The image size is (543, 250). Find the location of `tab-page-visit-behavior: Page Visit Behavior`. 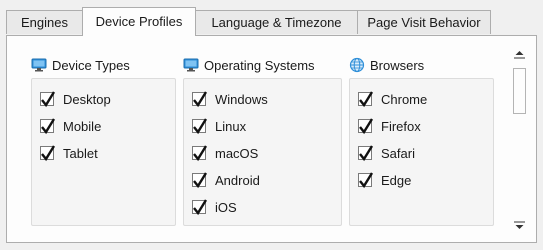

tab-page-visit-behavior: Page Visit Behavior is located at coordinates (424, 22).